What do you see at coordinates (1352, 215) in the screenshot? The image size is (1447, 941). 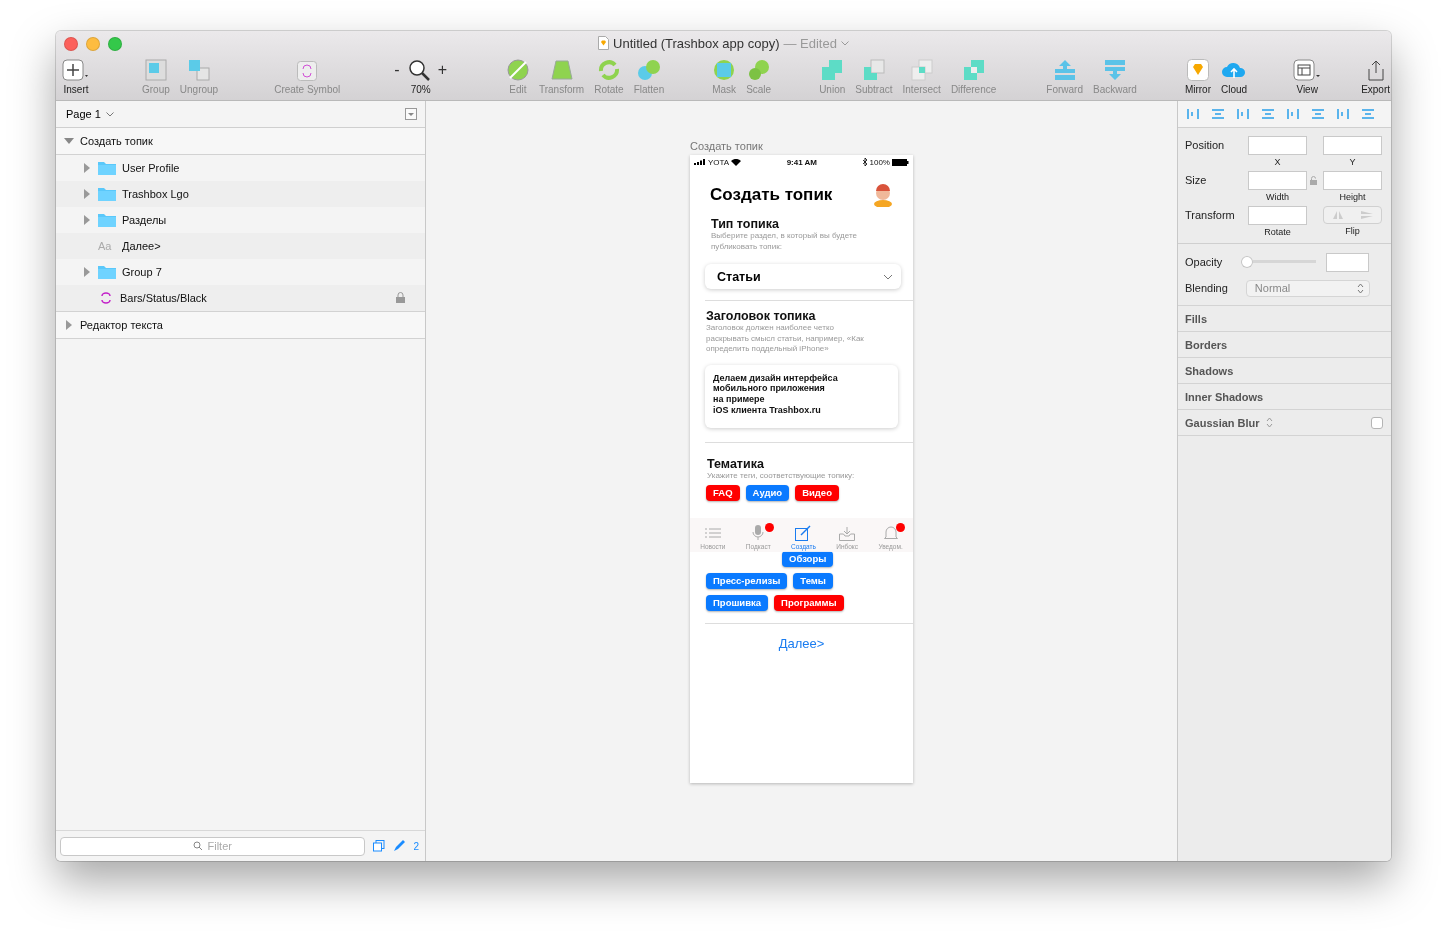 I see `flip-control` at bounding box center [1352, 215].